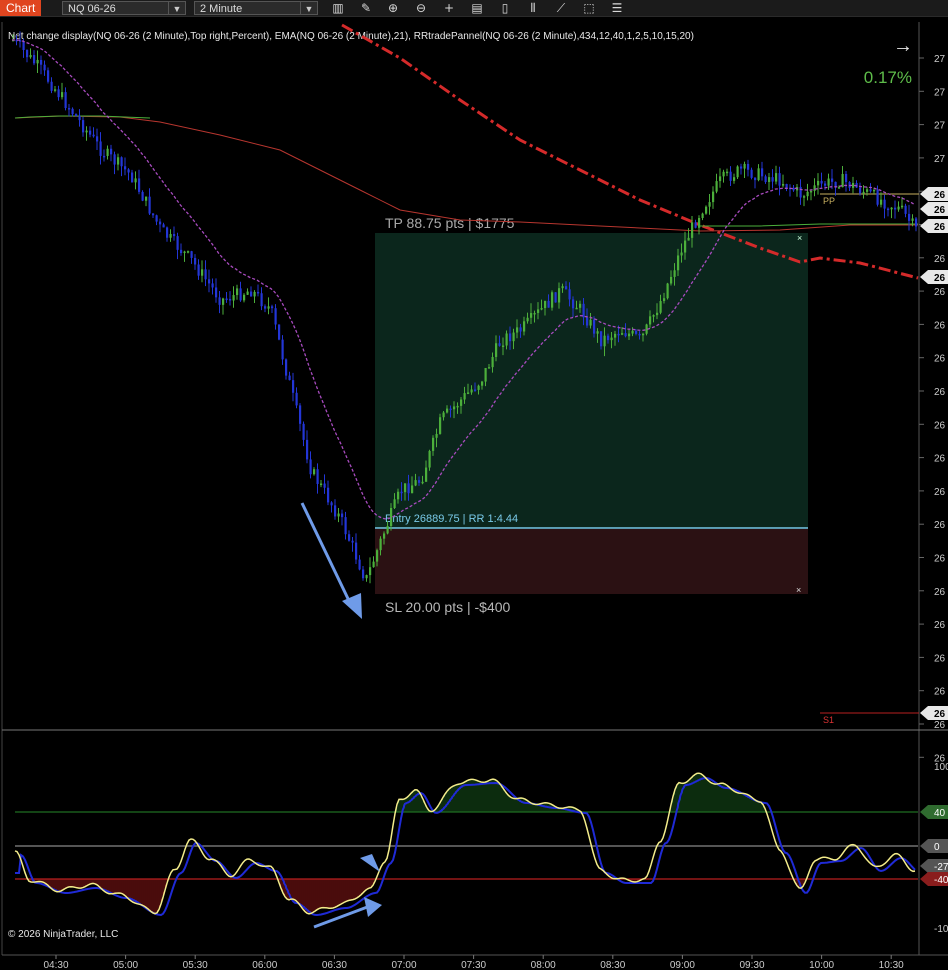 Image resolution: width=948 pixels, height=970 pixels. Describe the element at coordinates (888, 77) in the screenshot. I see `net-change-display: 0.17%` at that location.